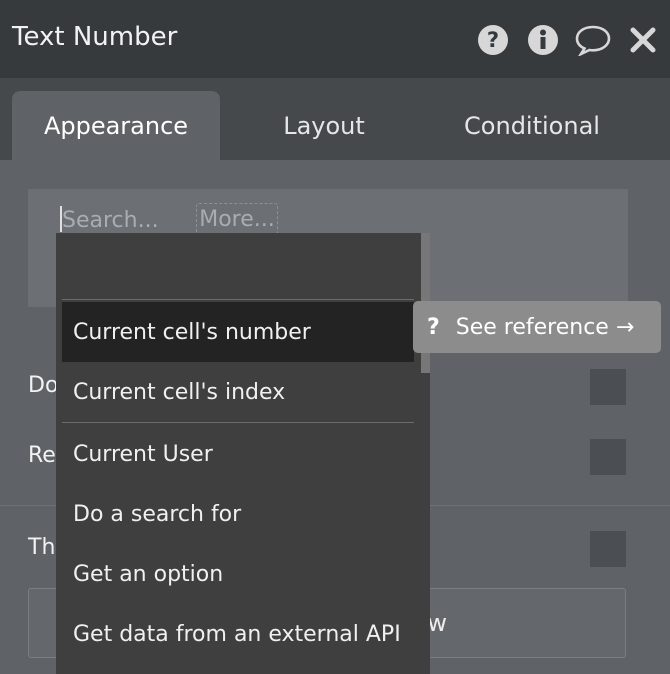  Describe the element at coordinates (238, 514) in the screenshot. I see `dropdown-item-do-a-search-for: Do a search for` at that location.